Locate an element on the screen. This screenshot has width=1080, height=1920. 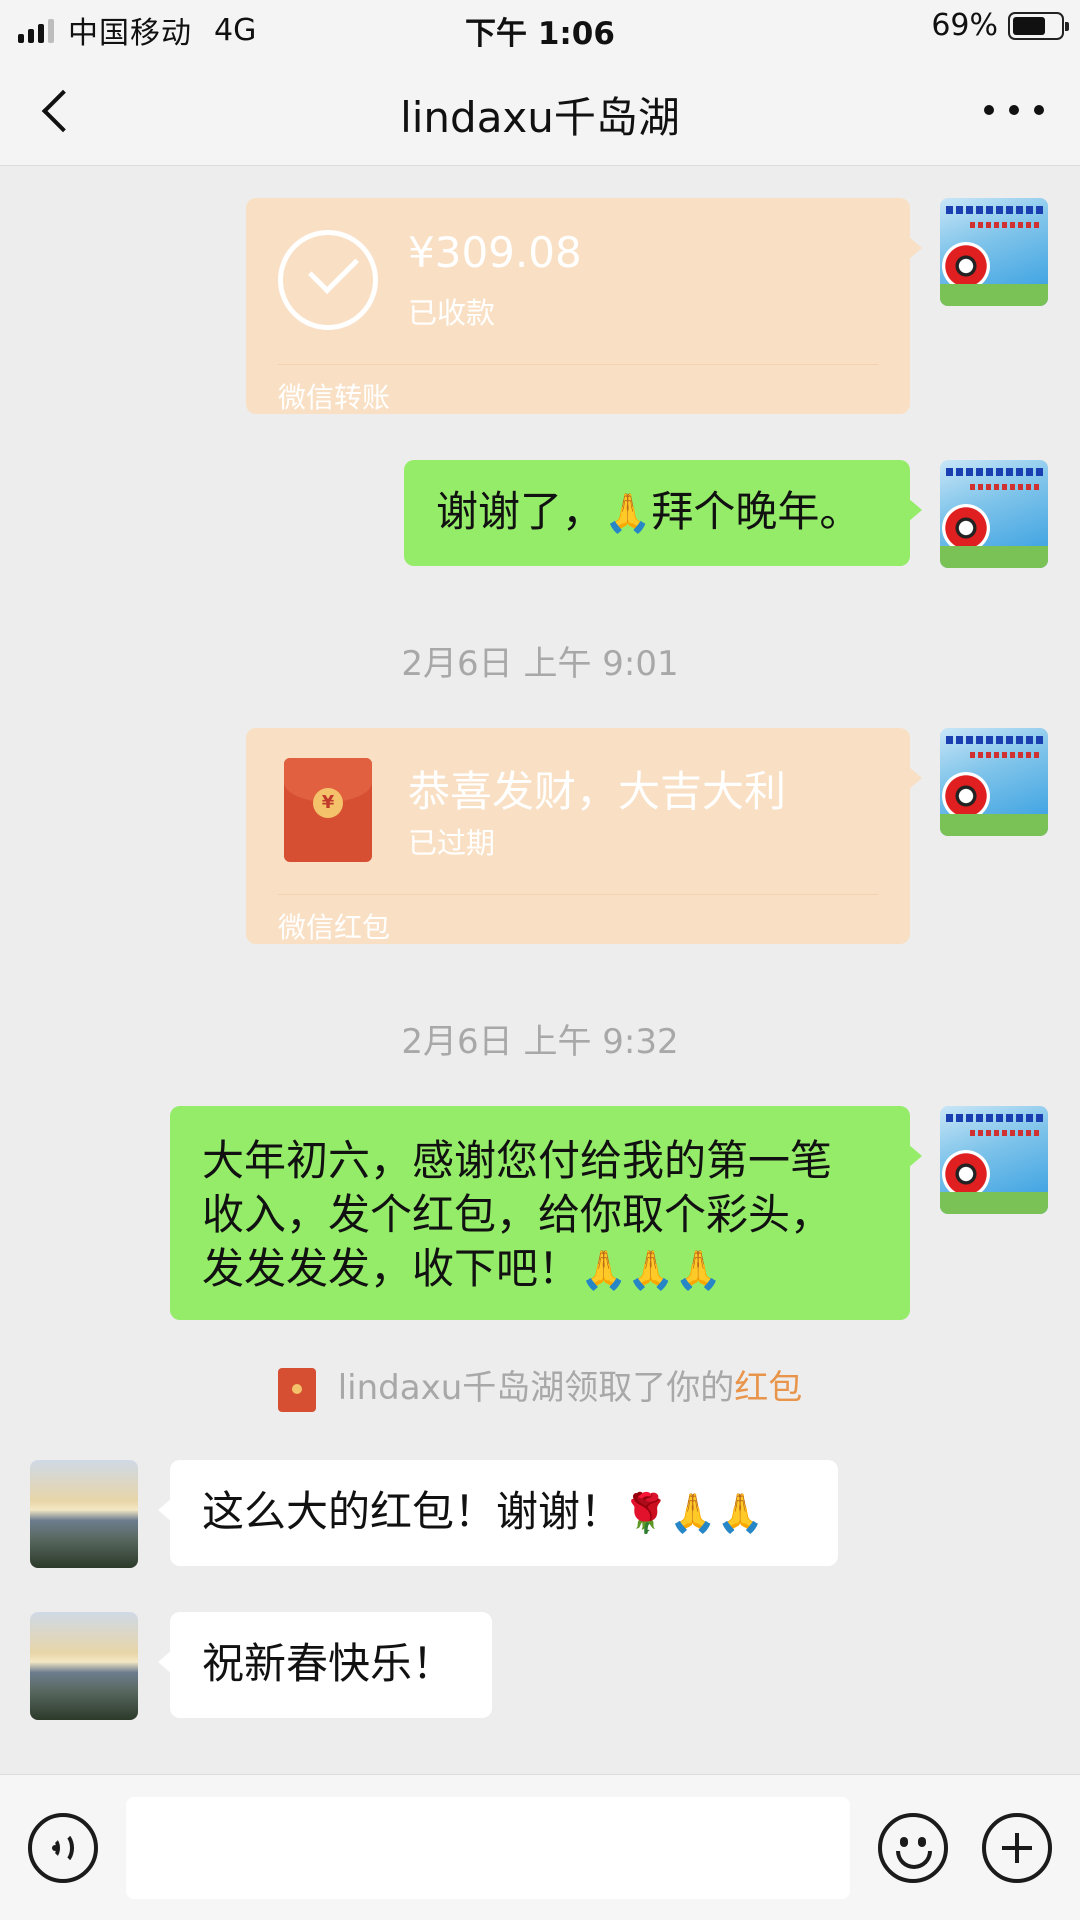
message-input is located at coordinates (488, 1848).